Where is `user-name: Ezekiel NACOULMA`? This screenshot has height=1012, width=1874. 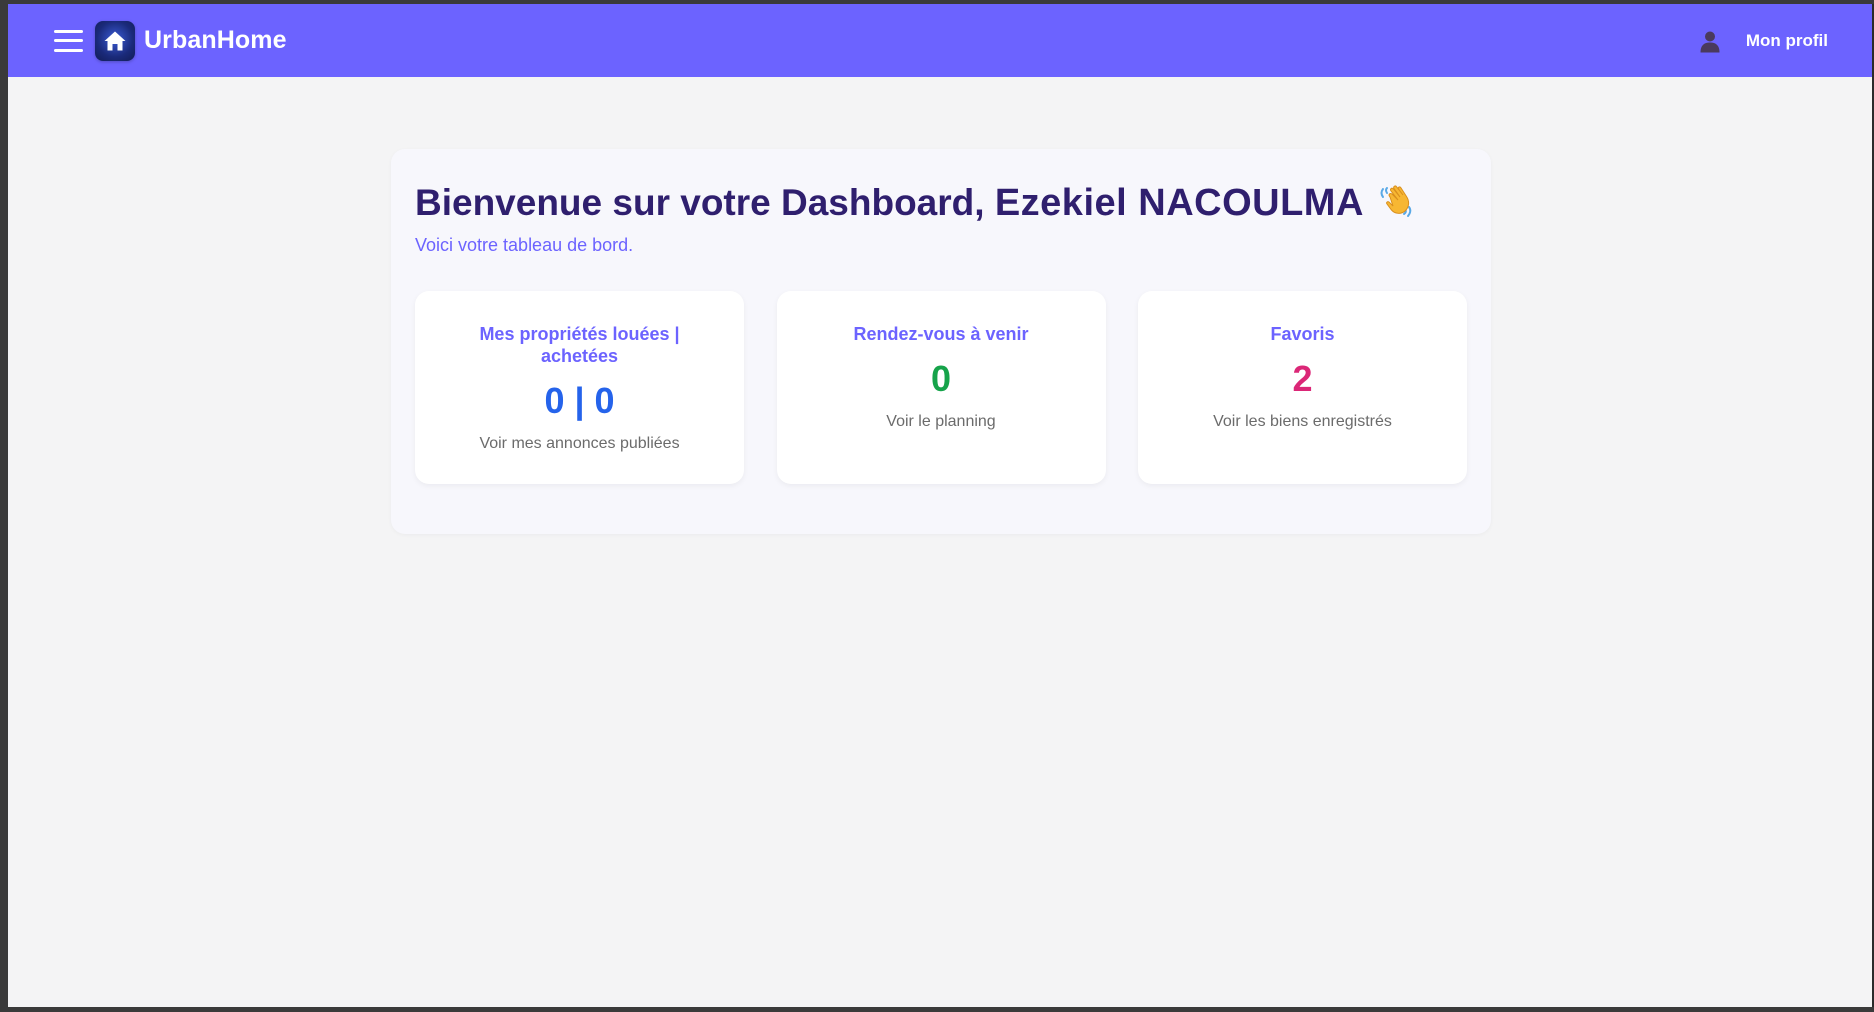 user-name: Ezekiel NACOULMA is located at coordinates (1179, 203).